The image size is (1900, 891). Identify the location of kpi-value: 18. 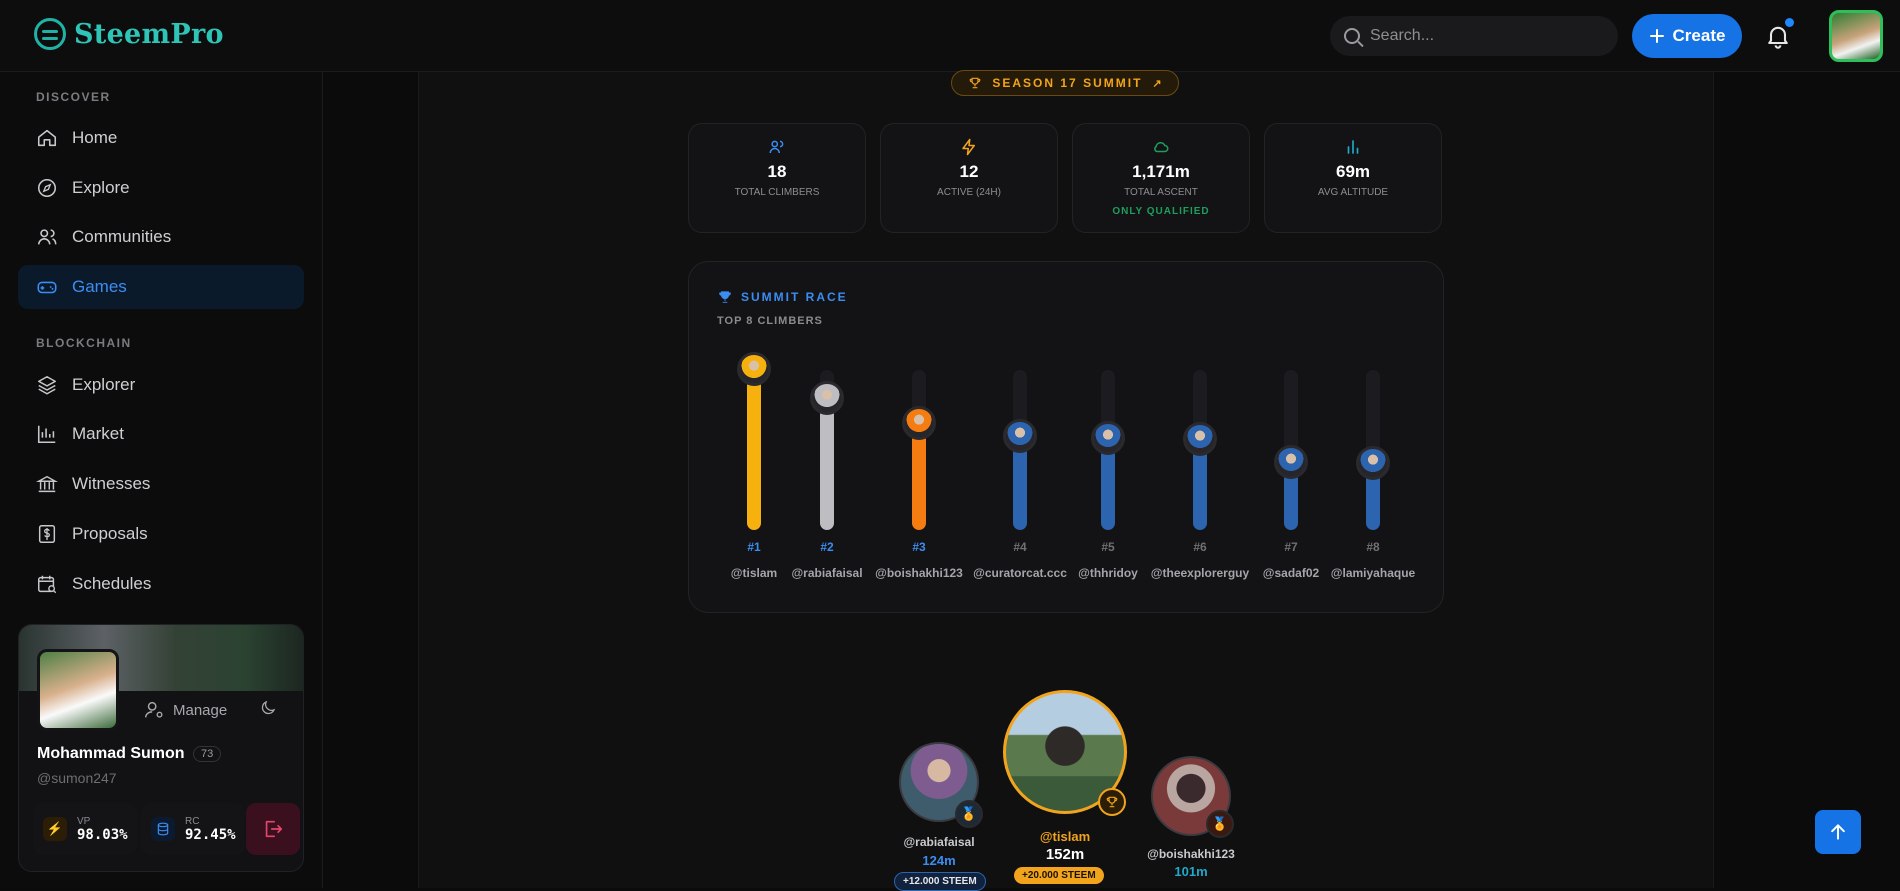
(777, 171).